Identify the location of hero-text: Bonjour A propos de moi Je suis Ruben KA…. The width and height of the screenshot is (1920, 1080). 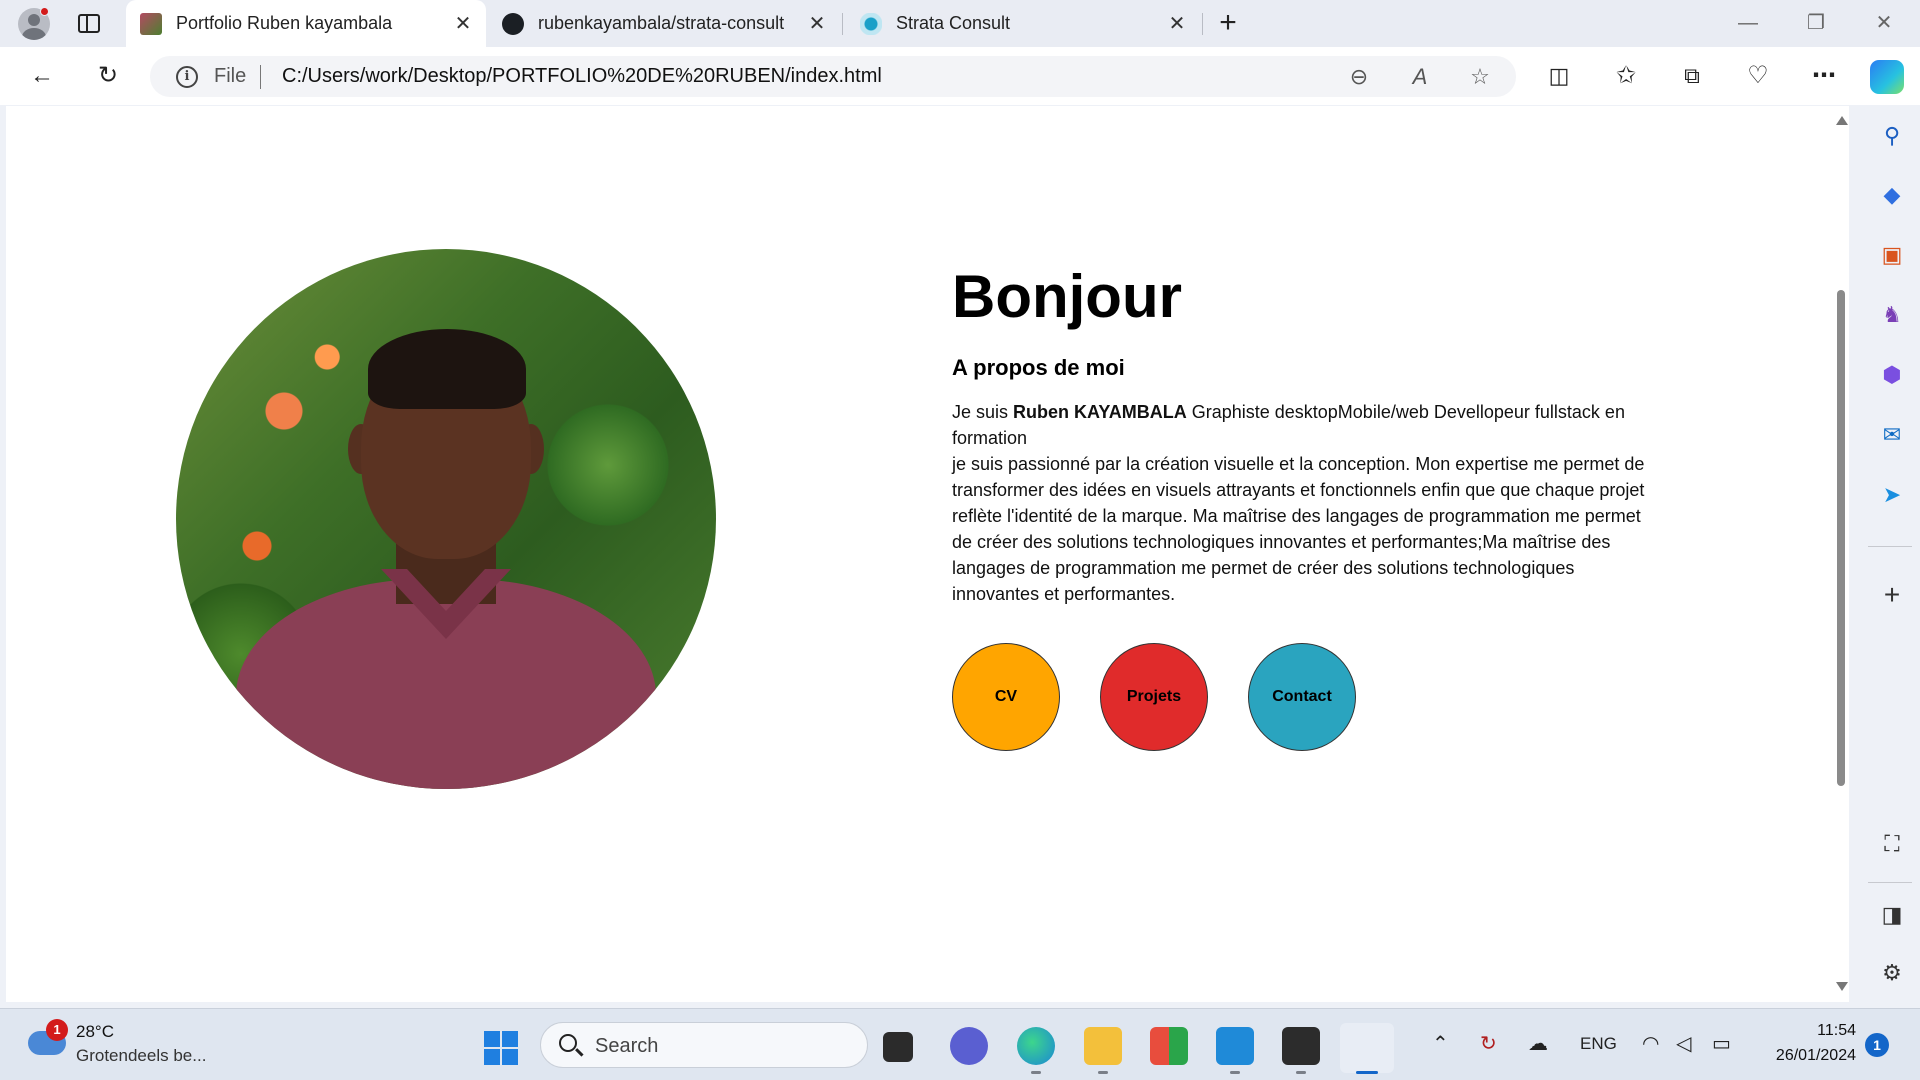
(1312, 436).